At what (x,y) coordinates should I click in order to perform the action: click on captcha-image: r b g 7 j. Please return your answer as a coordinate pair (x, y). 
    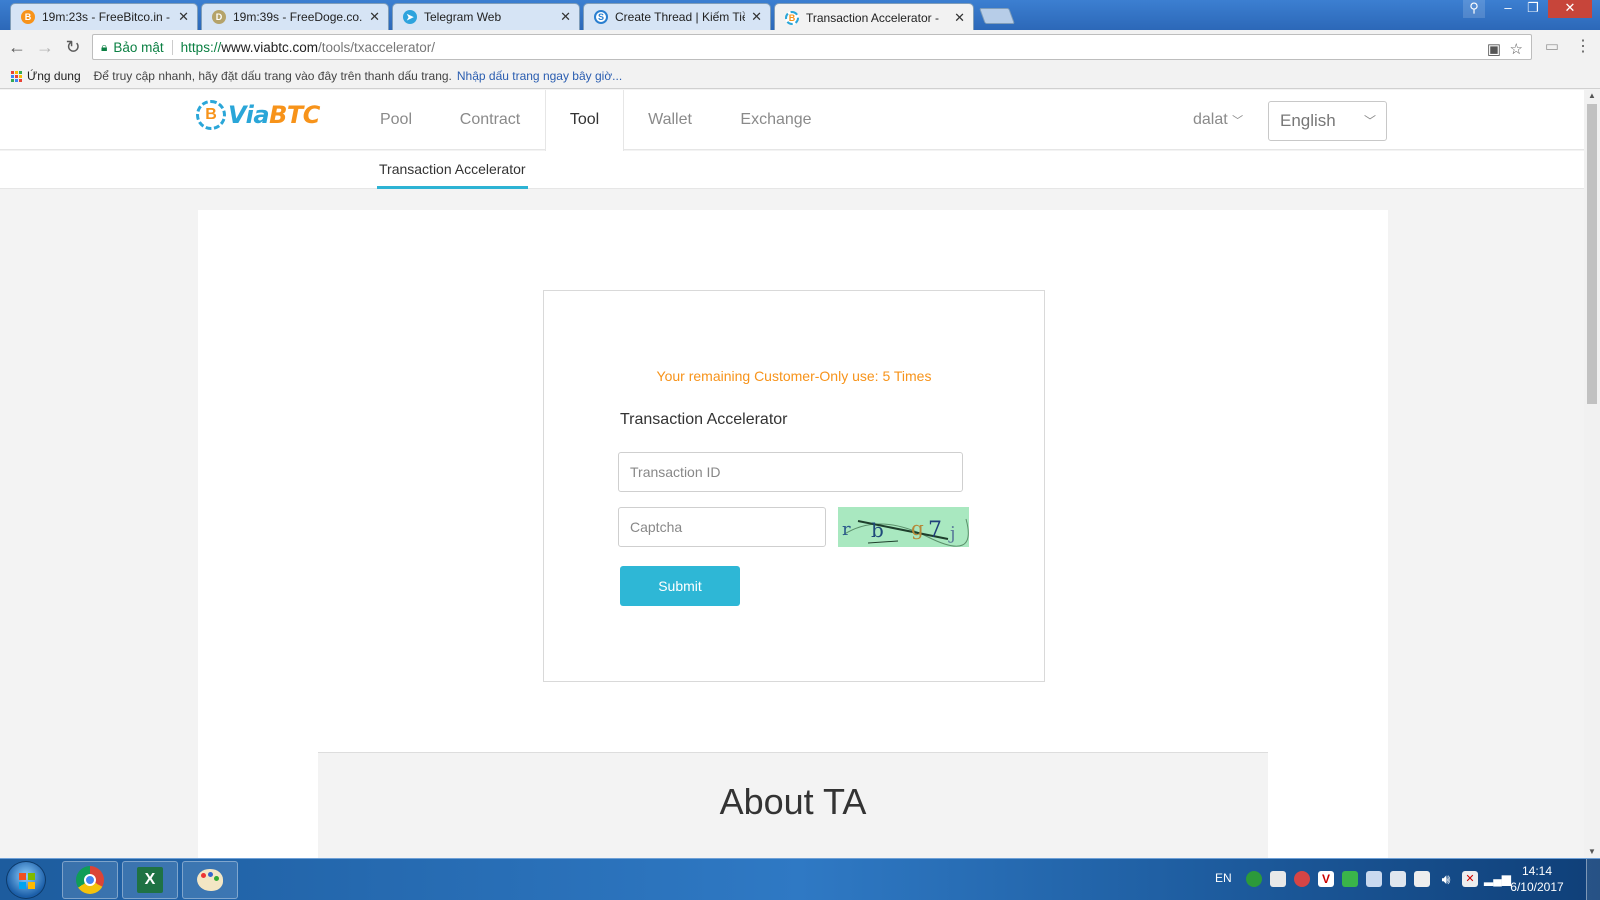
    Looking at the image, I should click on (903, 527).